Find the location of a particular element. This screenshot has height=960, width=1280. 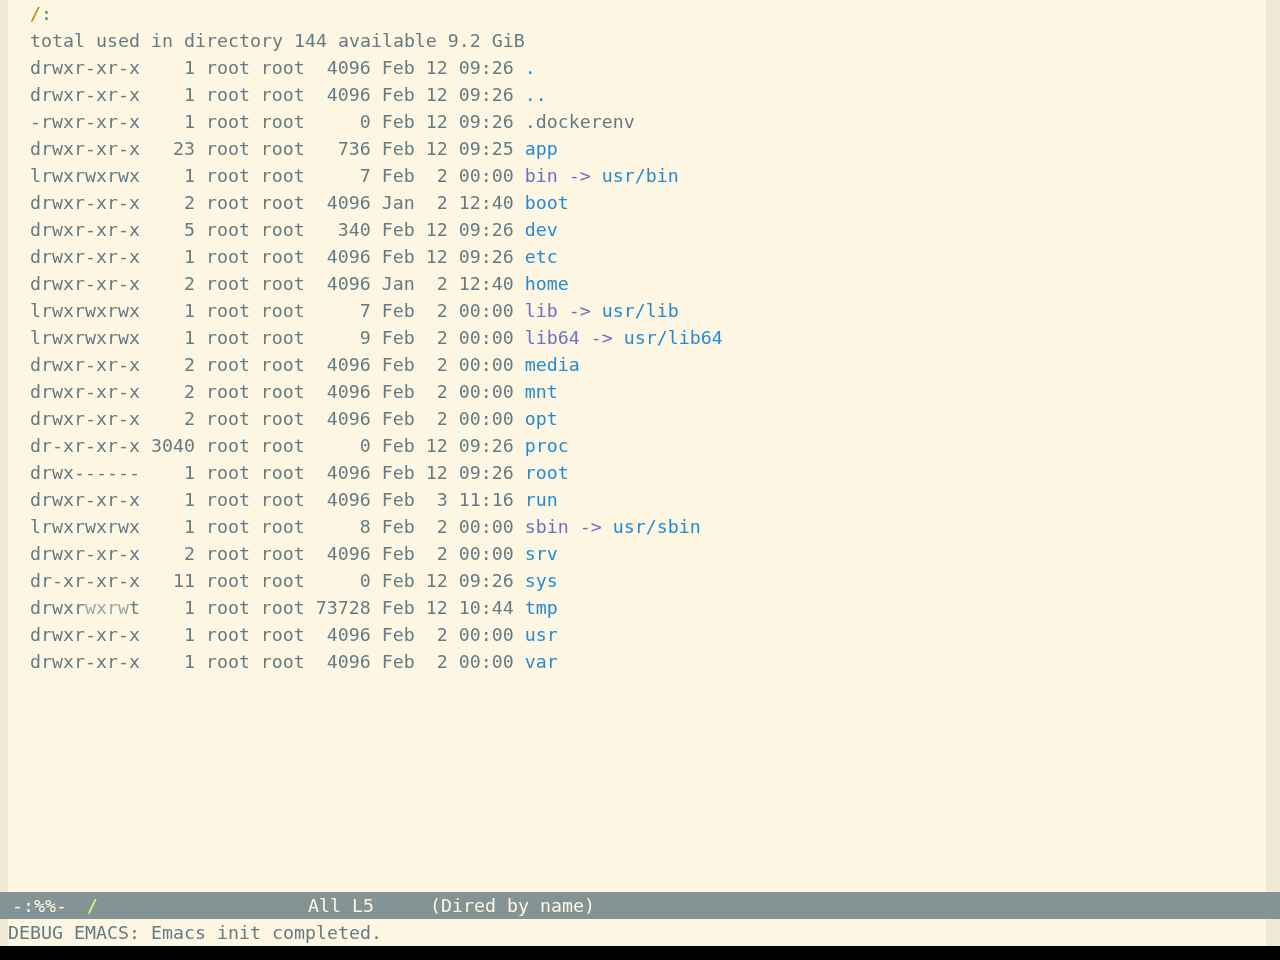

file-size: 8 is located at coordinates (365, 527).